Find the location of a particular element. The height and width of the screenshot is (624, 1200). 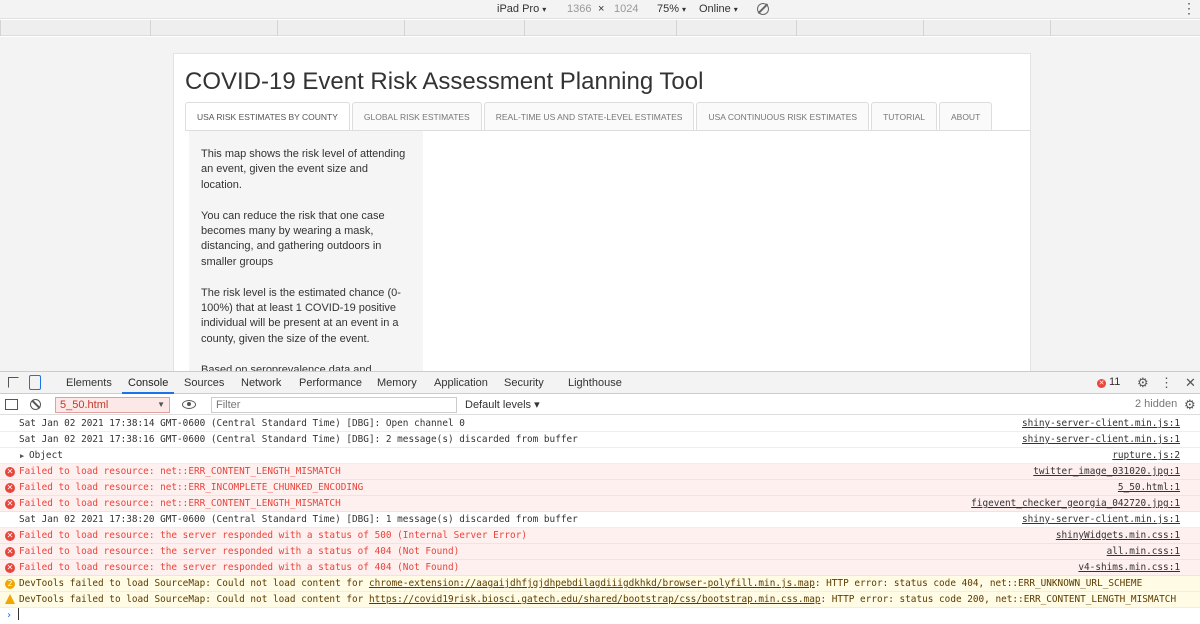

height-field: 1024 is located at coordinates (626, 9).